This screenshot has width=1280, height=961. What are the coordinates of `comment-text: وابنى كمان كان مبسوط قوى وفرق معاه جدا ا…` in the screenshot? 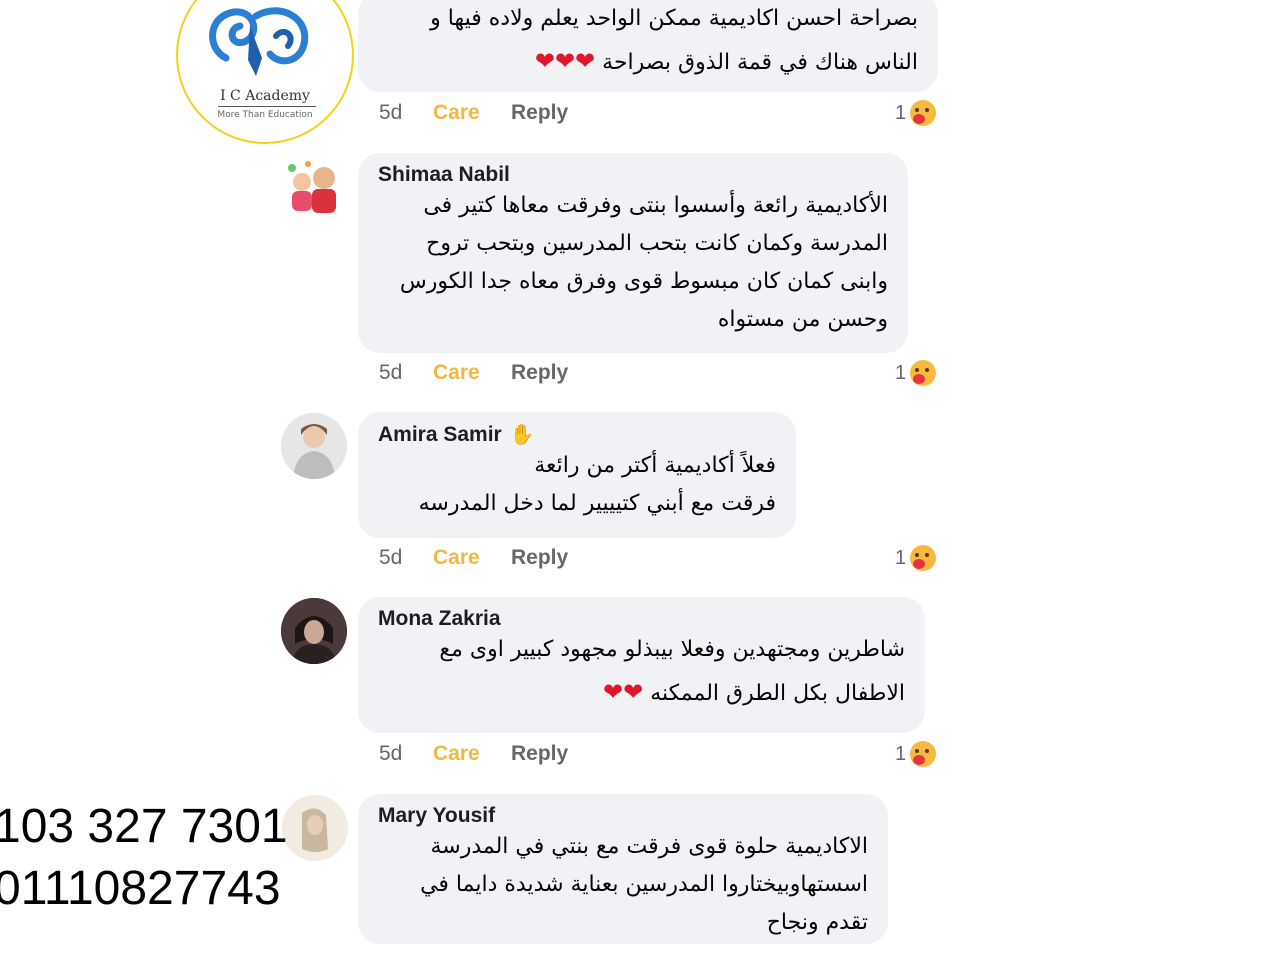 It's located at (643, 281).